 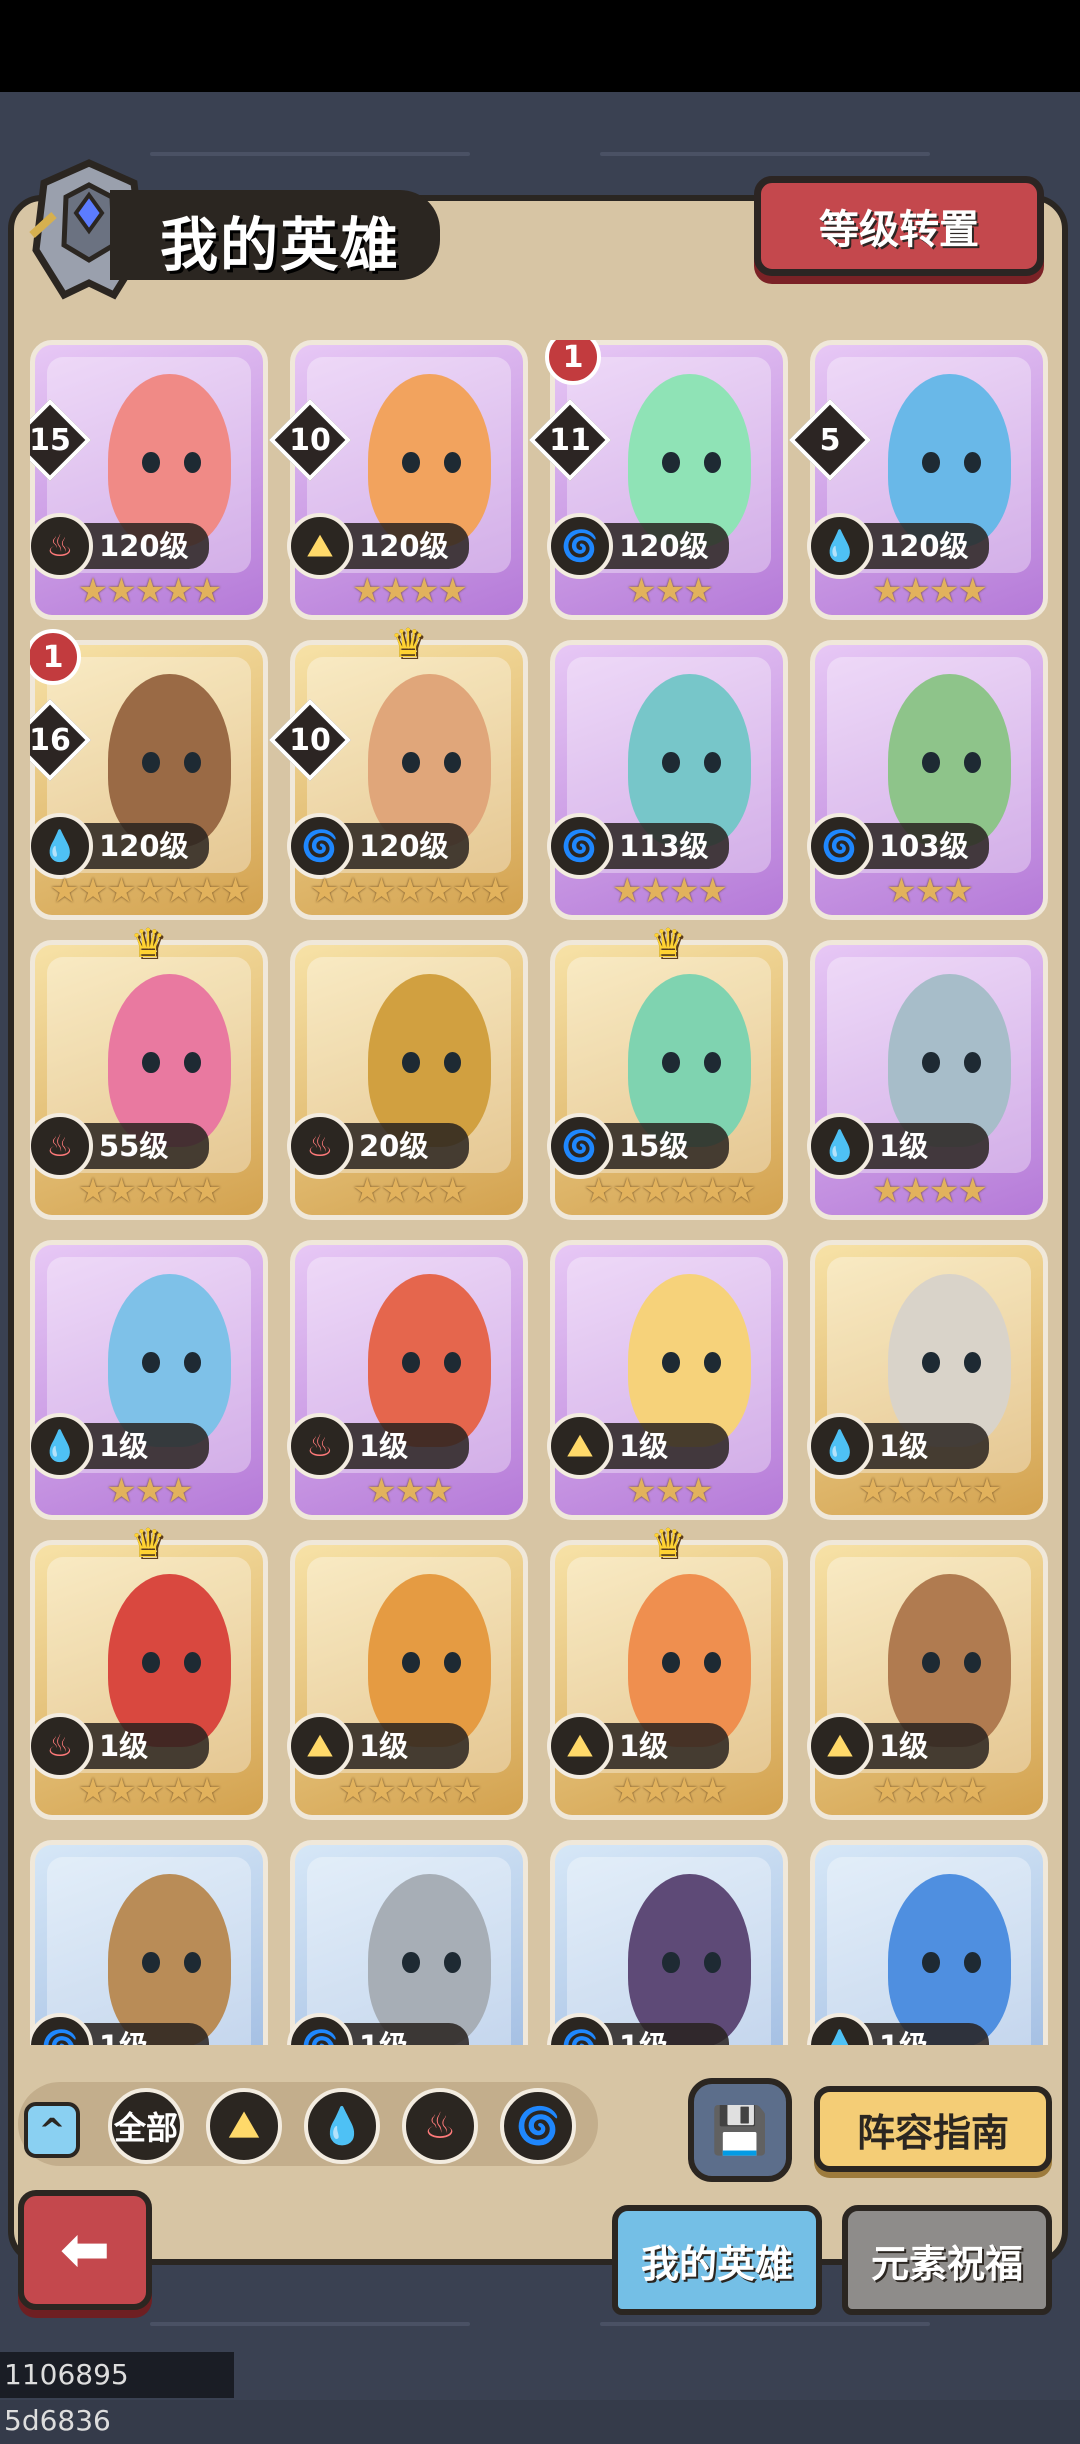 What do you see at coordinates (52, 2130) in the screenshot?
I see `collapse-button: ^` at bounding box center [52, 2130].